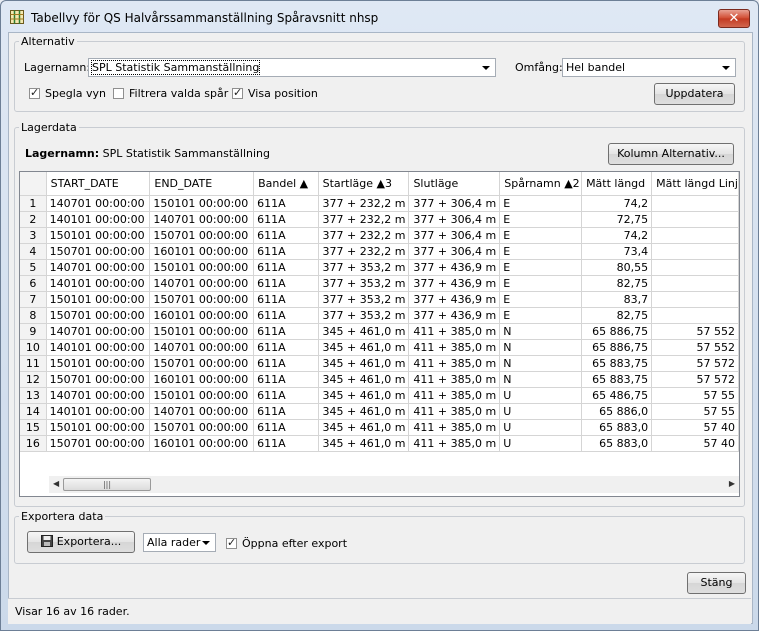  What do you see at coordinates (98, 184) in the screenshot?
I see `column-header: START_DATE` at bounding box center [98, 184].